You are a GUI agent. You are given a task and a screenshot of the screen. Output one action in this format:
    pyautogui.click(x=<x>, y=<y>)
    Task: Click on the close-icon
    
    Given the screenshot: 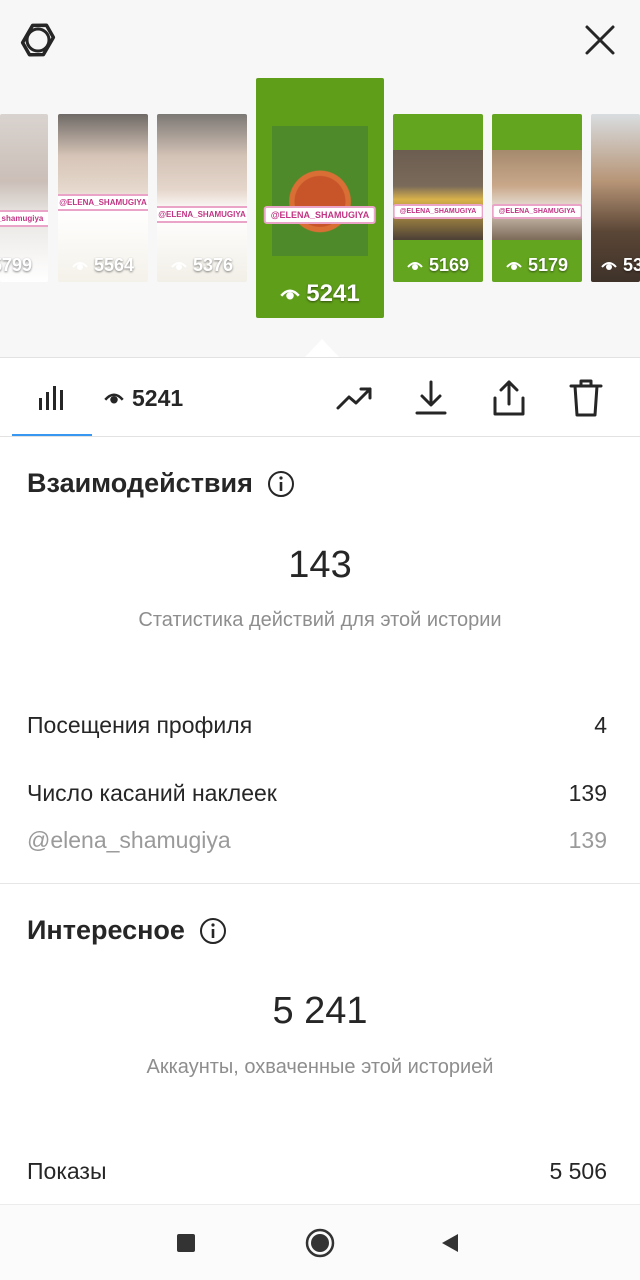 What is the action you would take?
    pyautogui.click(x=600, y=40)
    